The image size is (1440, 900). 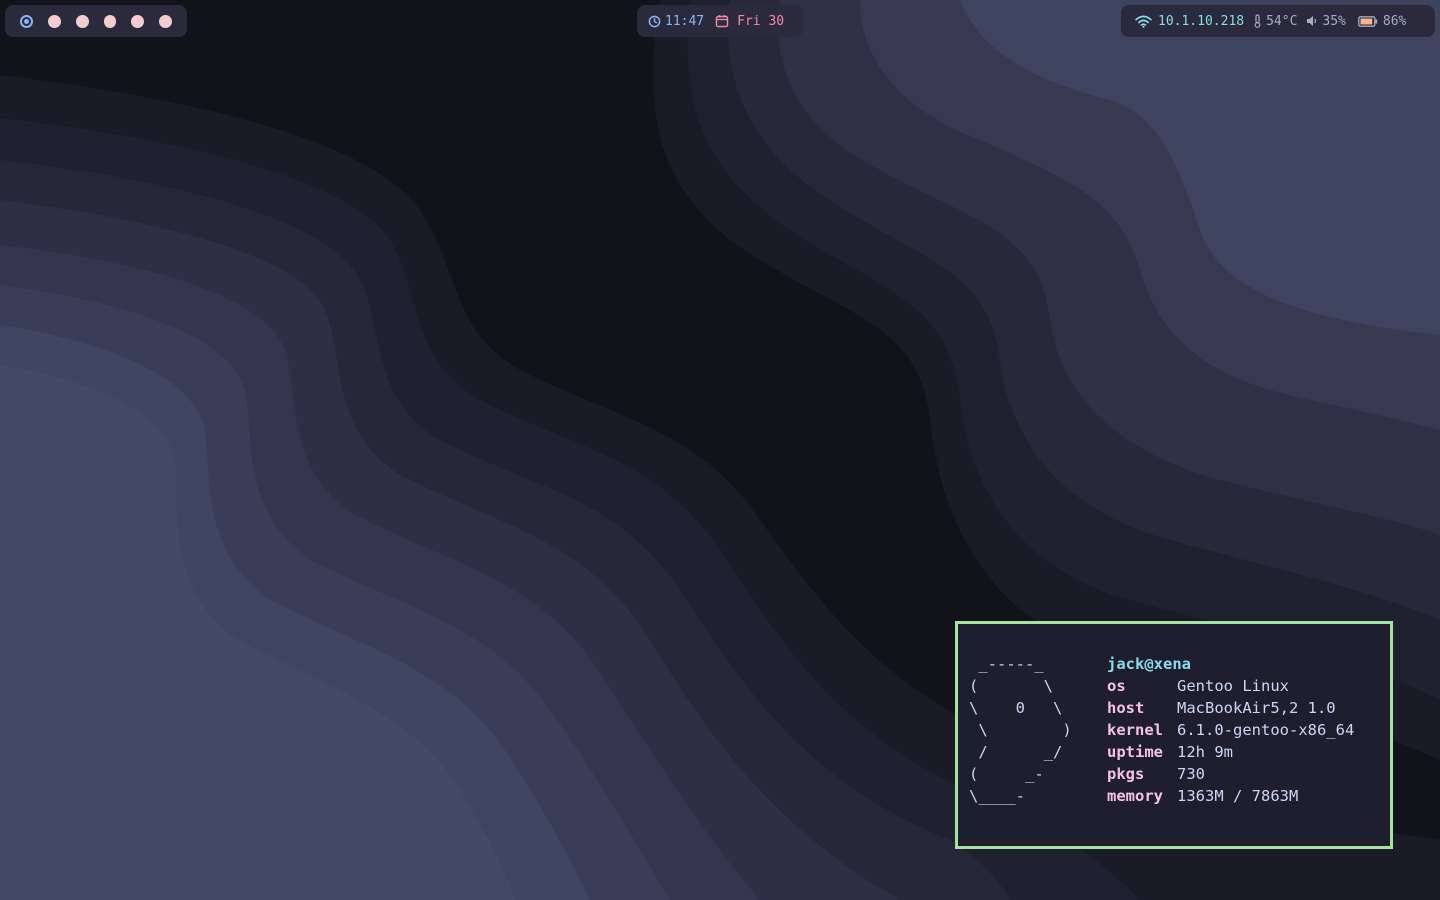 I want to click on workspace-2-button, so click(x=54, y=21).